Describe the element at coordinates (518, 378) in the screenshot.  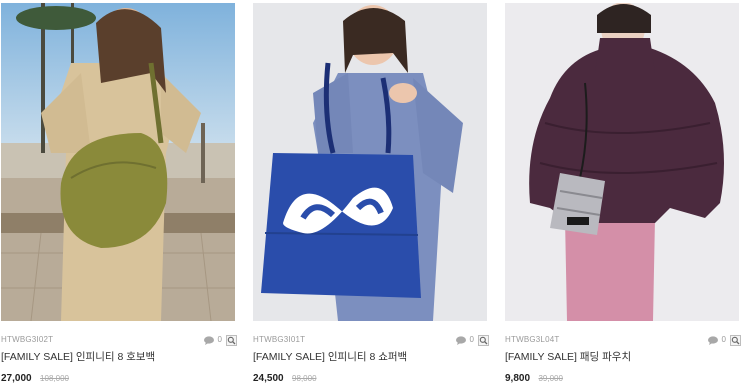
I see `sale-price: 9,800` at that location.